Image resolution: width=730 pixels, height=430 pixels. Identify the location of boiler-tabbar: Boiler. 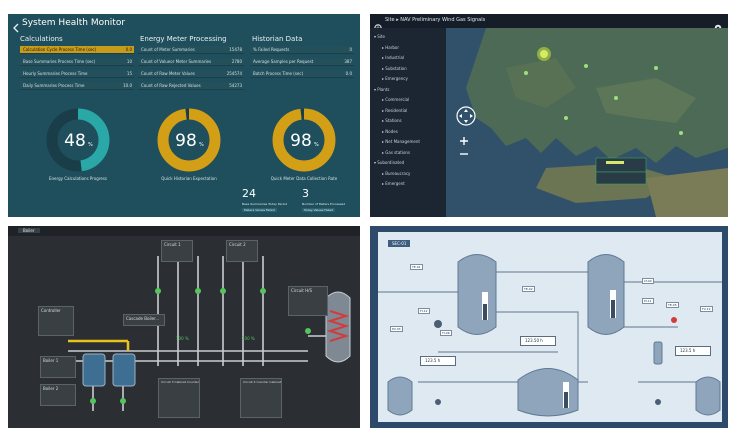
(184, 231).